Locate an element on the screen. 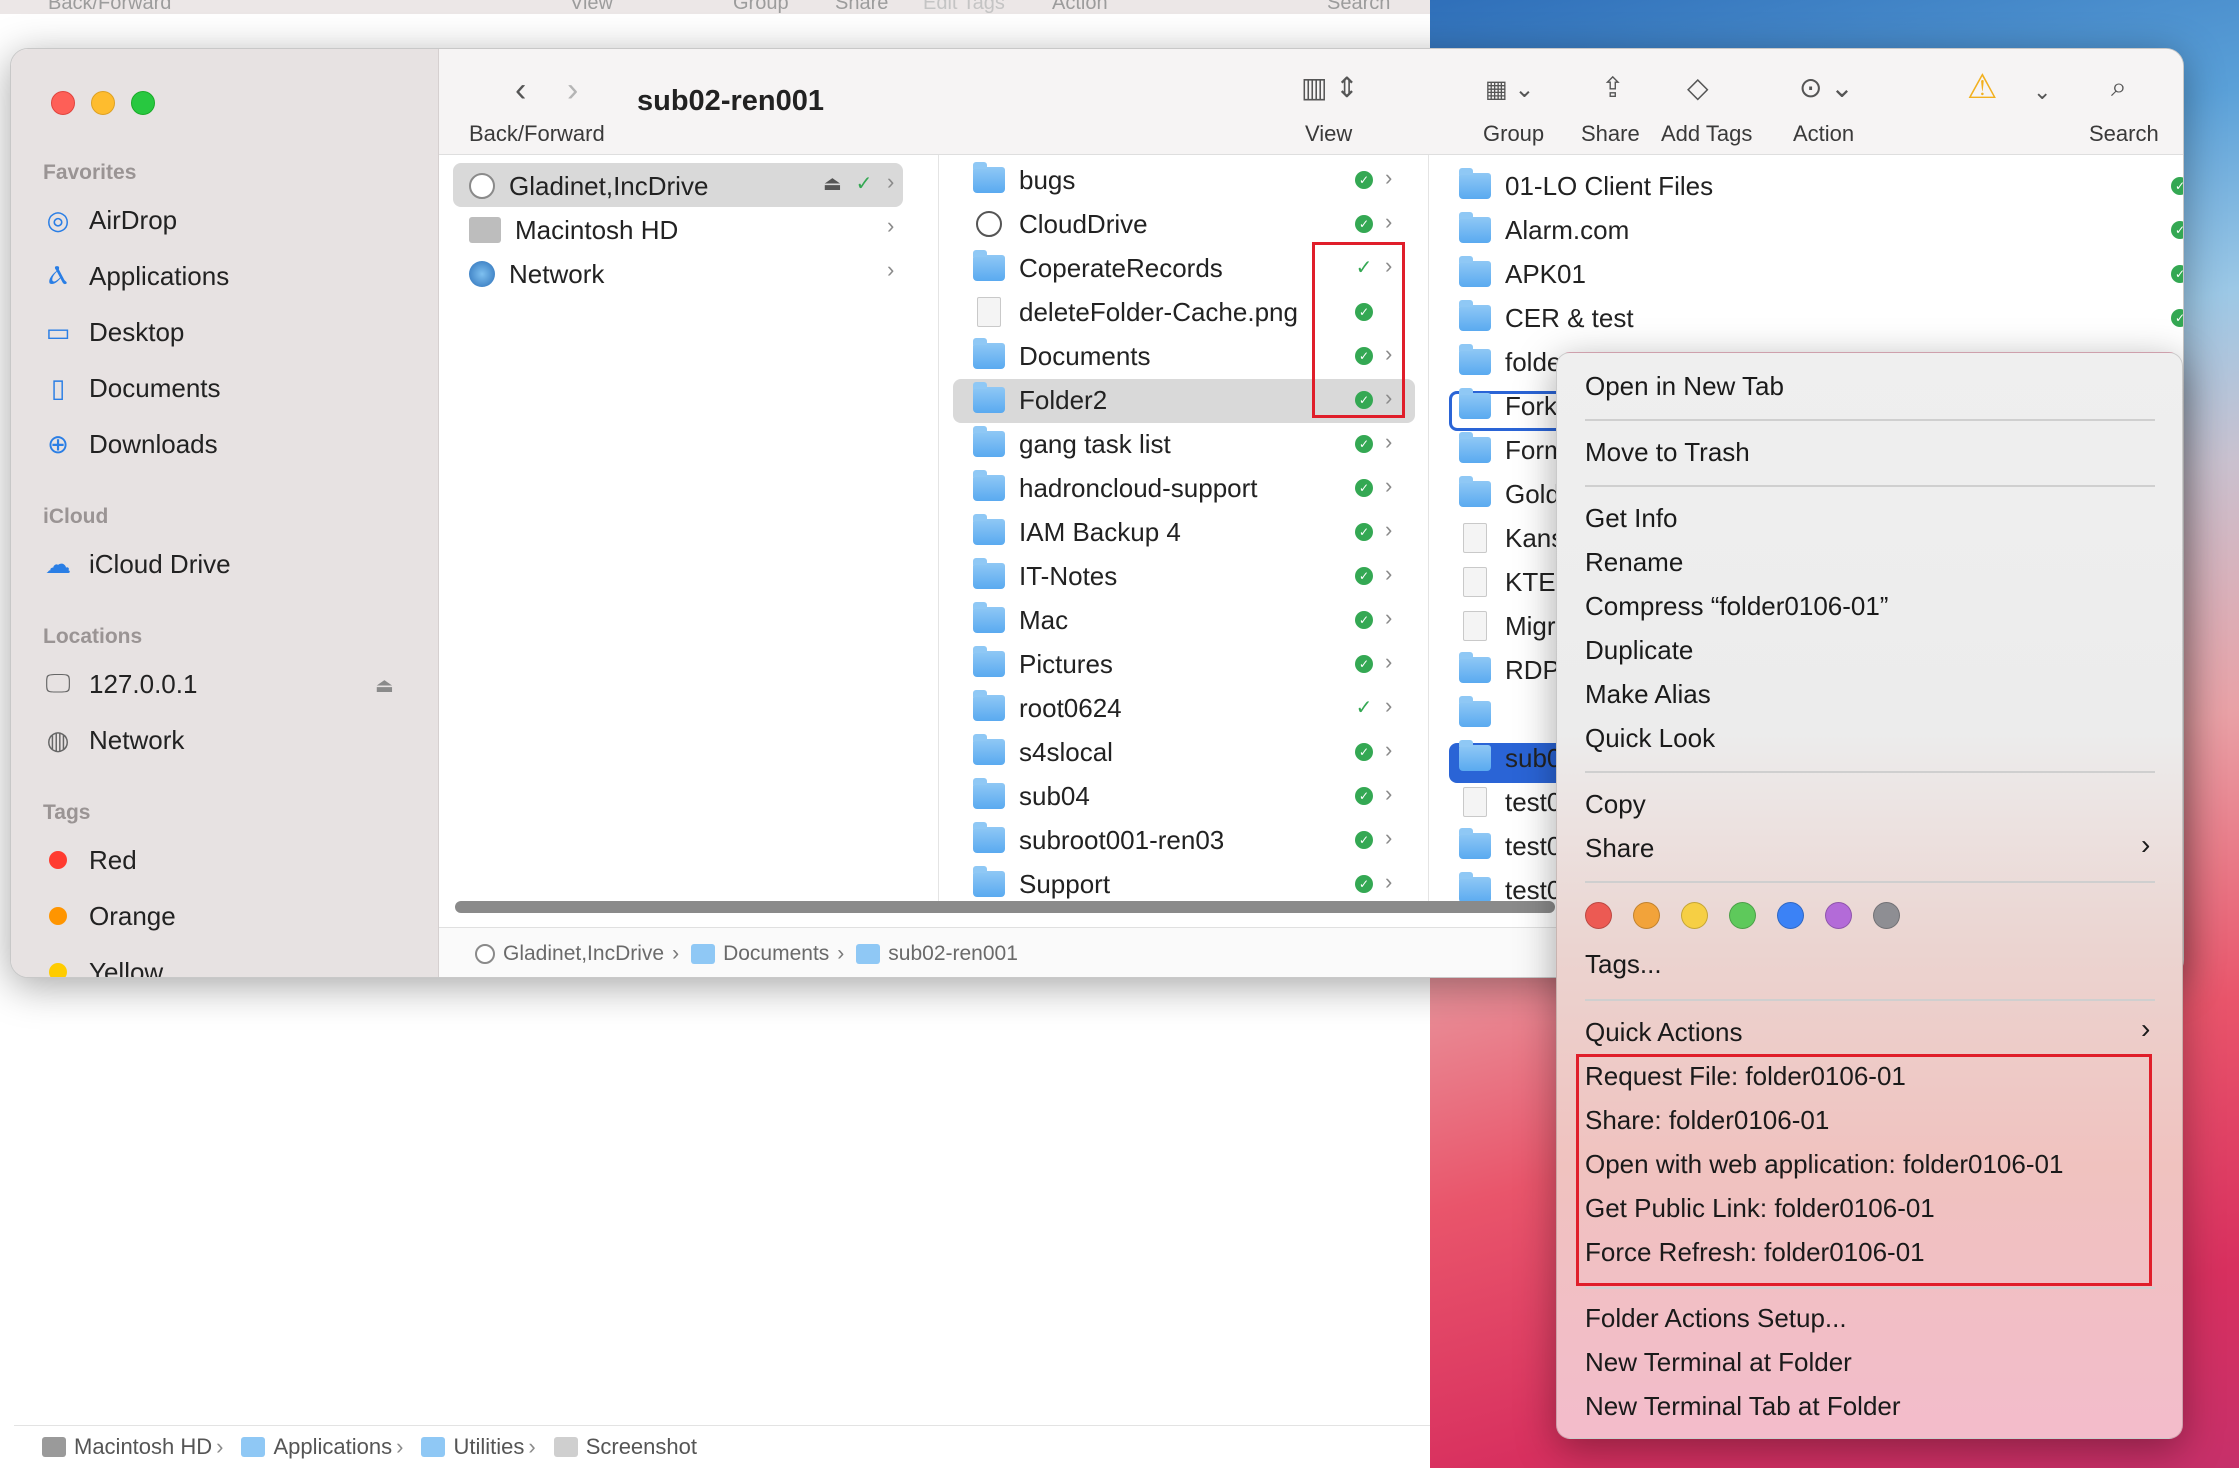 This screenshot has height=1468, width=2239. sidebar-item-documents: ▯ Documents is located at coordinates (233, 388).